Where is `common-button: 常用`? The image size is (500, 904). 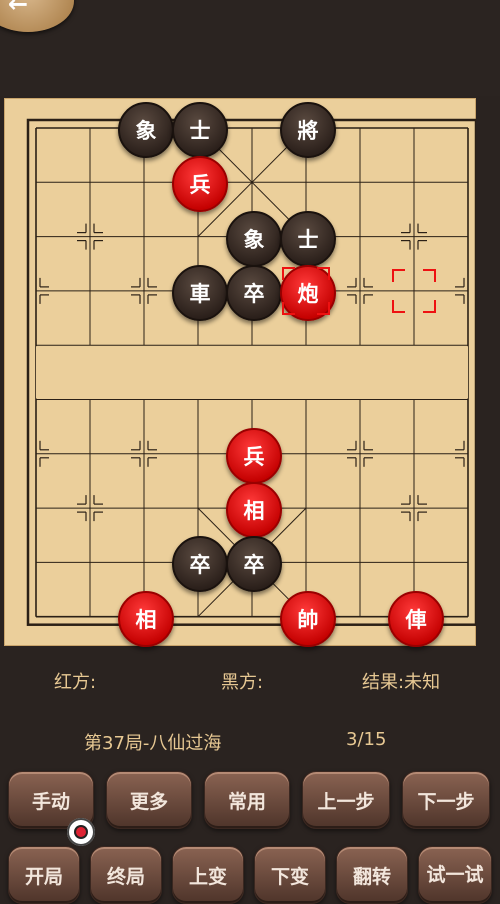 common-button: 常用 is located at coordinates (247, 800).